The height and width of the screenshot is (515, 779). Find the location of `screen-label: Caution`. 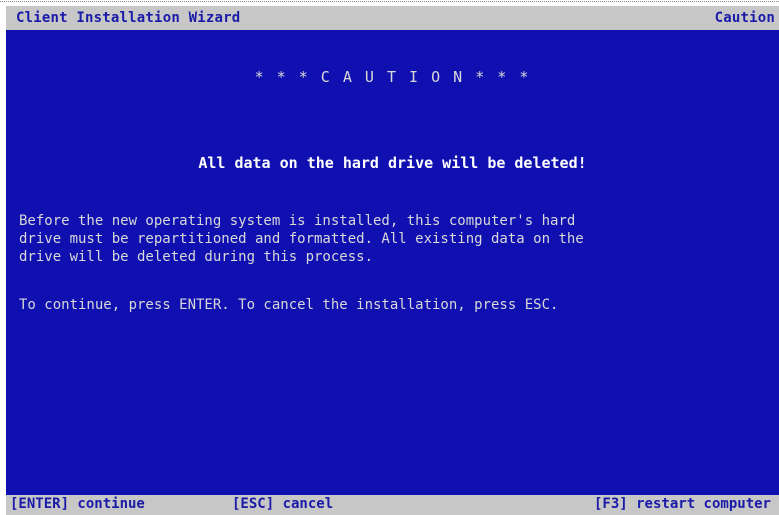

screen-label: Caution is located at coordinates (744, 18).